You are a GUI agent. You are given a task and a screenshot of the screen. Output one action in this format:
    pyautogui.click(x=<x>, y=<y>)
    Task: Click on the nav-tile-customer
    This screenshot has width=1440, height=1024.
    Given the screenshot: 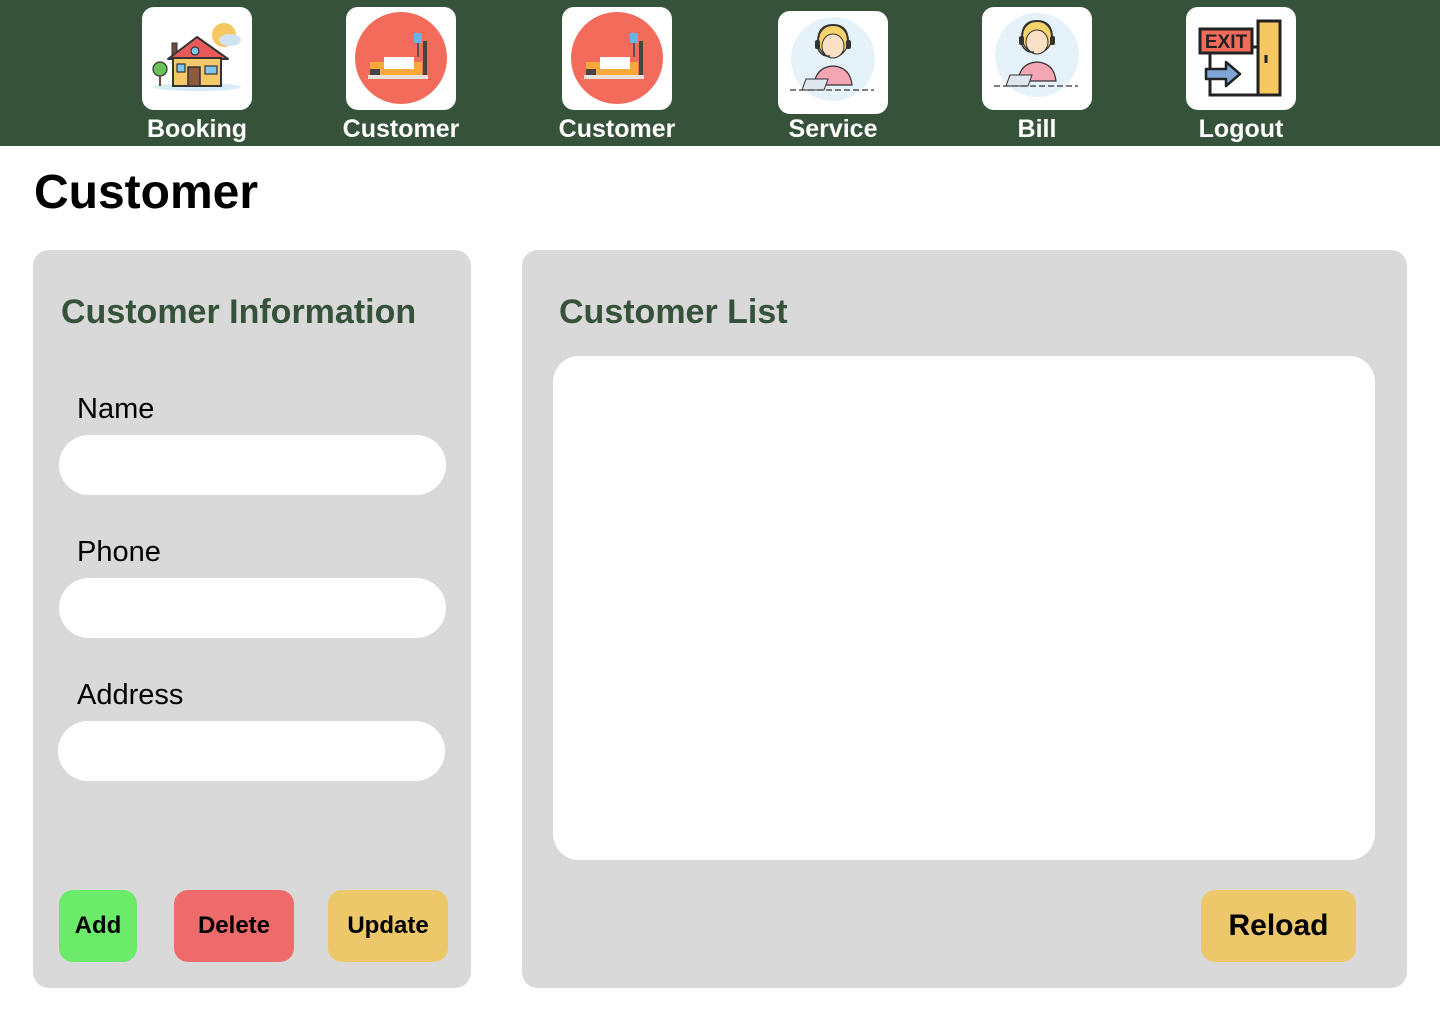 What is the action you would take?
    pyautogui.click(x=401, y=58)
    